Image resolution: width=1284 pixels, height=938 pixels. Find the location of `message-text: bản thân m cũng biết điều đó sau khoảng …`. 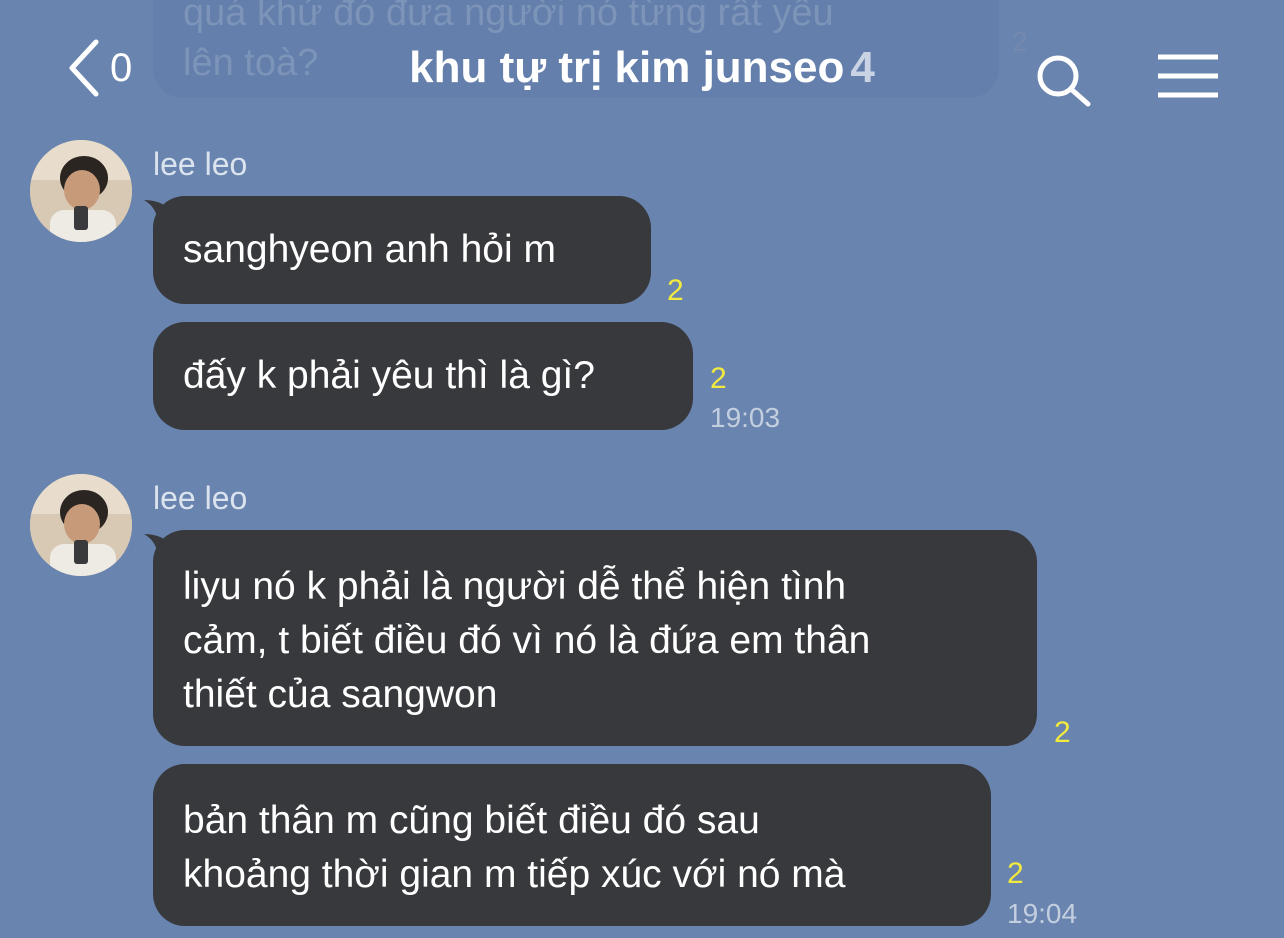

message-text: bản thân m cũng biết điều đó sau khoảng … is located at coordinates (514, 847).